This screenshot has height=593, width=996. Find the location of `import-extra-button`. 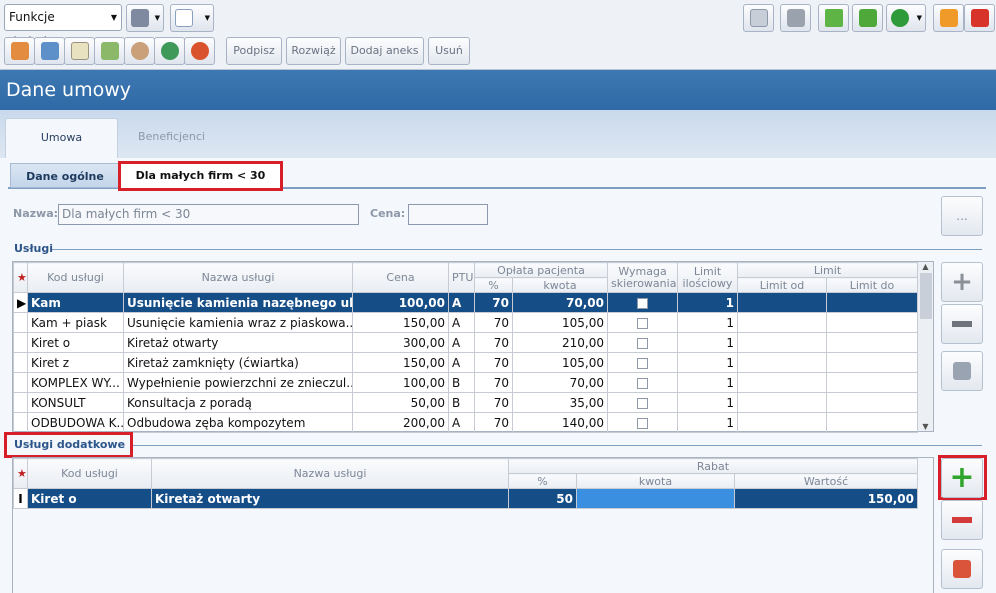

import-extra-button is located at coordinates (962, 569).